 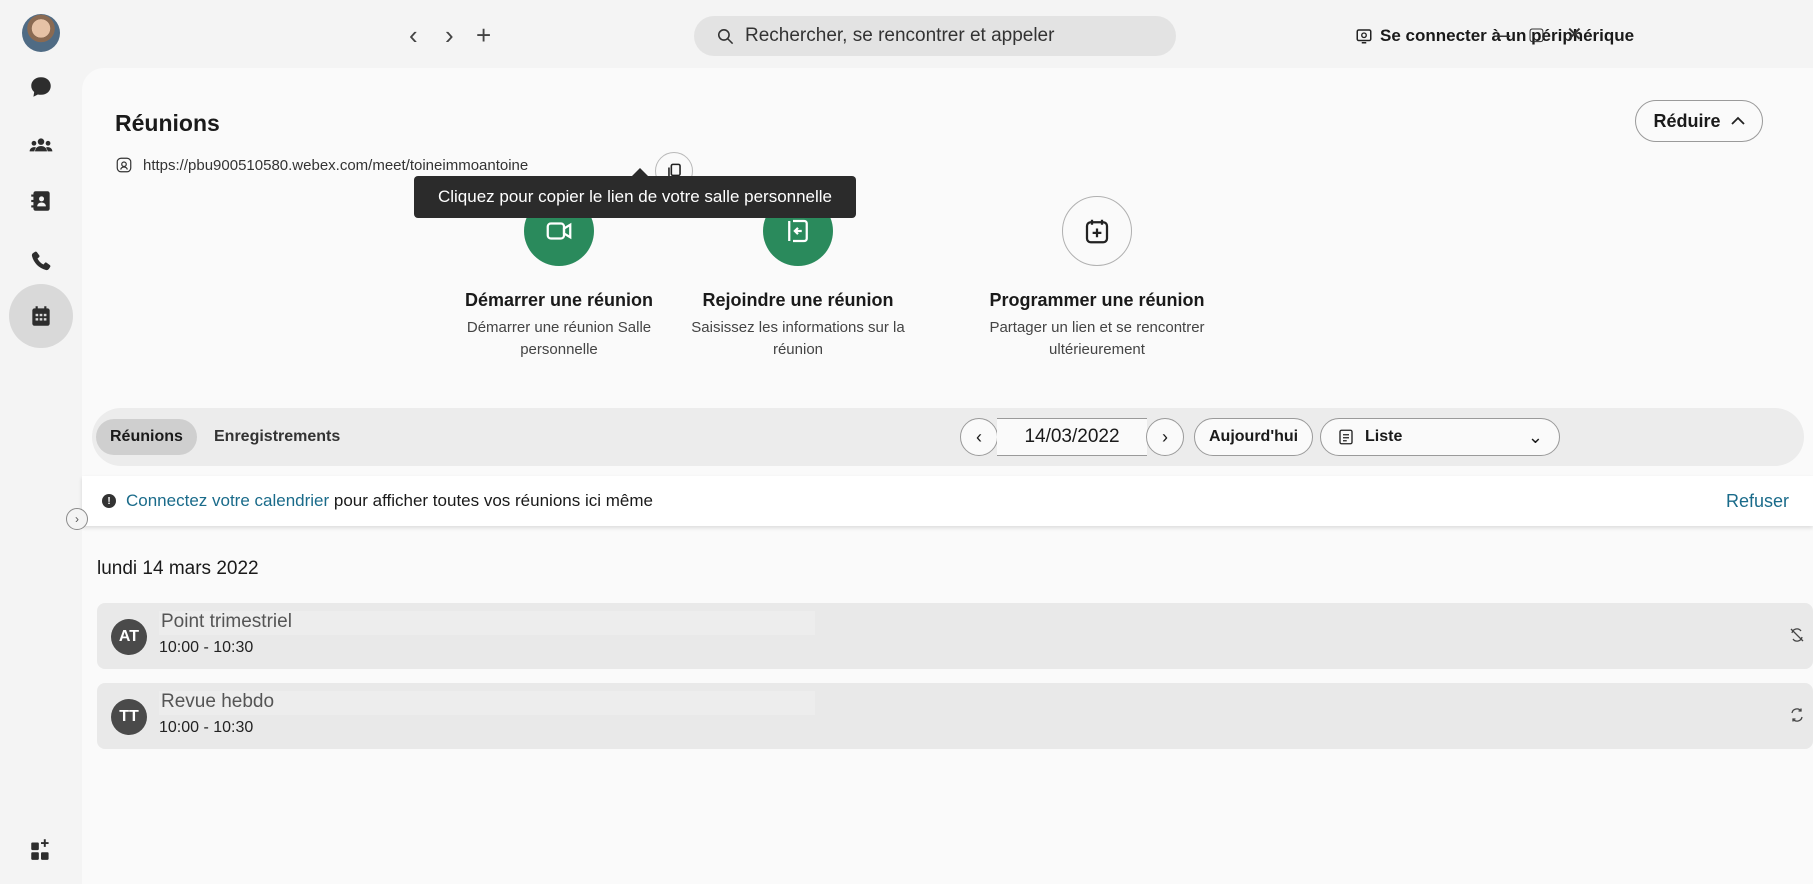 I want to click on today-button: Aujourd'hui, so click(x=1254, y=437).